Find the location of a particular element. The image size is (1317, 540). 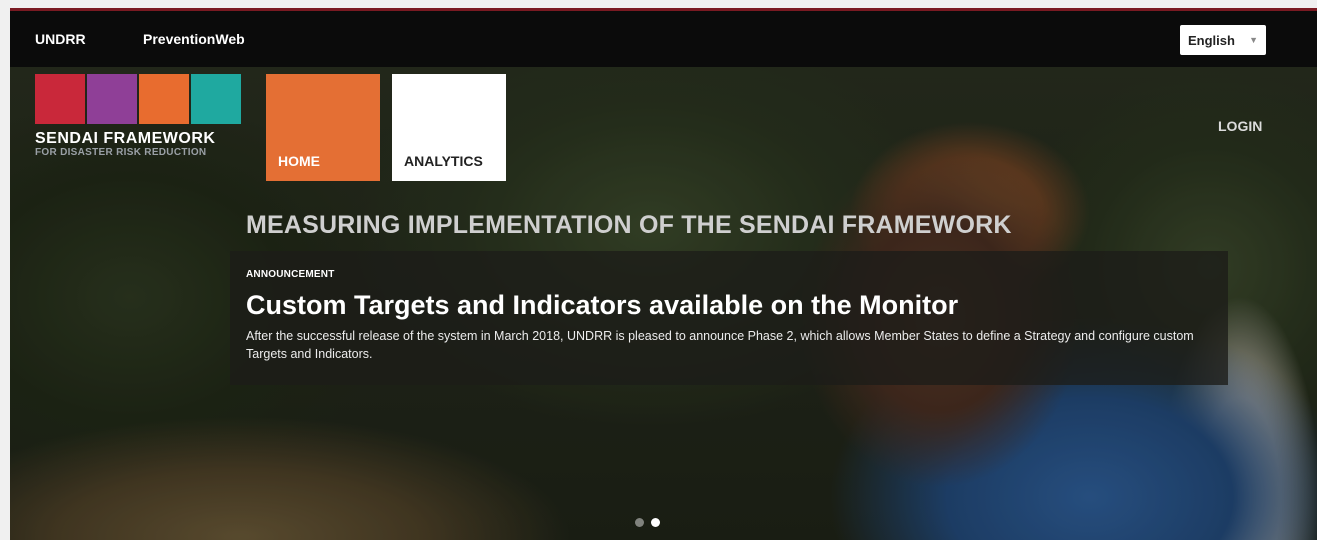

logo-square-teal is located at coordinates (216, 99).